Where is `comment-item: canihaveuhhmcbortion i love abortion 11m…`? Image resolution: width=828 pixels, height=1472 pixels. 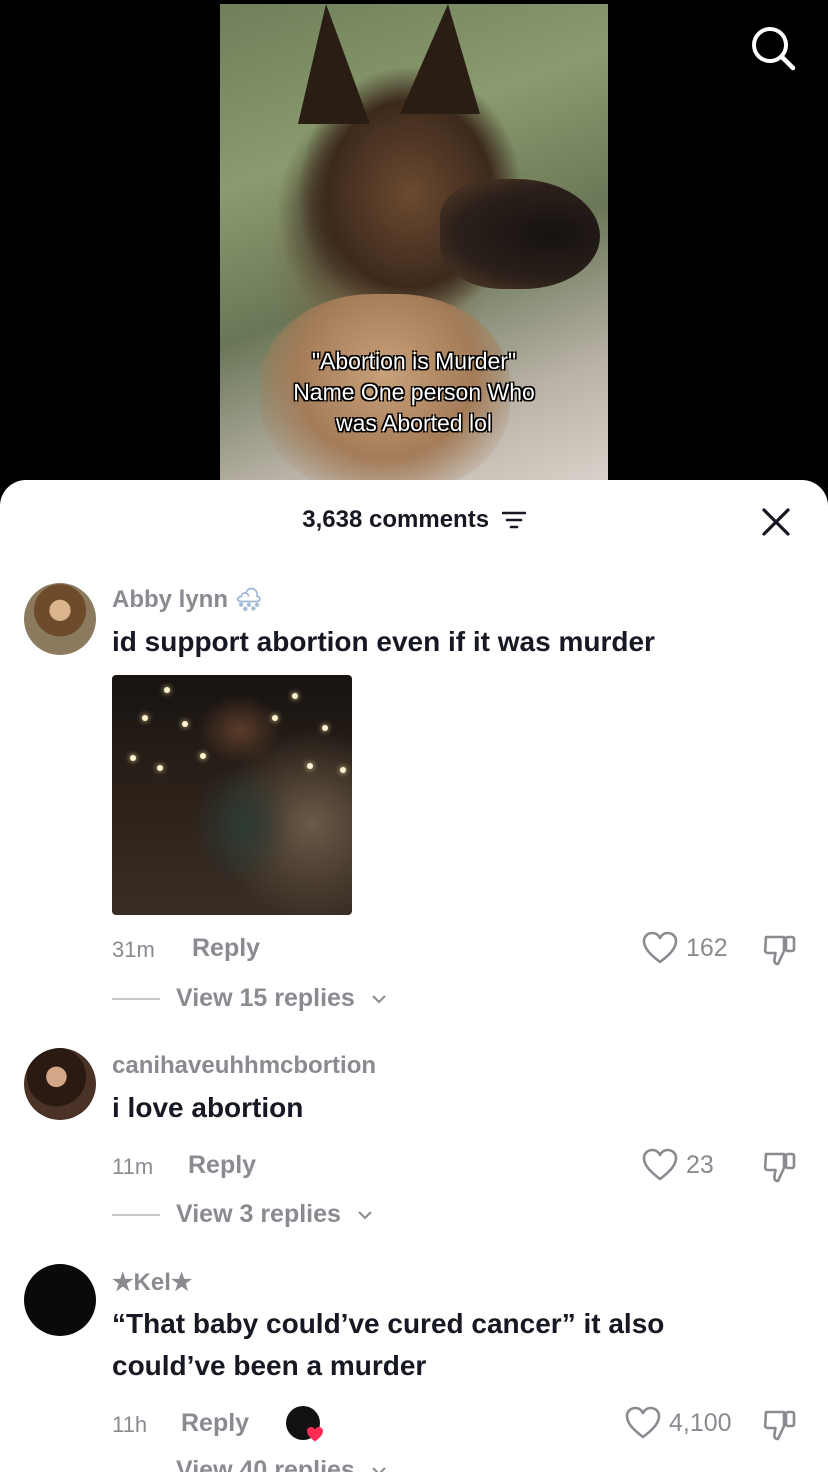
comment-item: canihaveuhhmcbortion i love abortion 11m… is located at coordinates (414, 1143).